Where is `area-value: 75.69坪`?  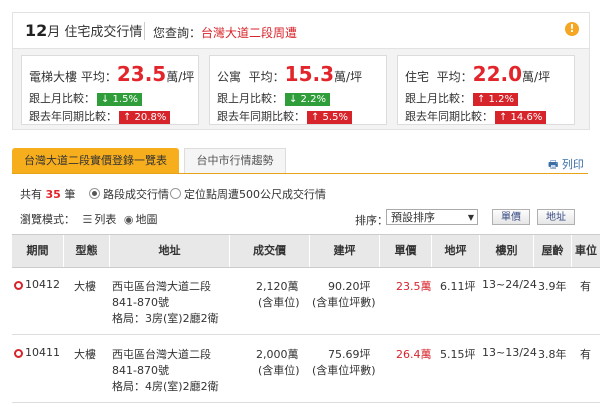
area-value: 75.69坪 is located at coordinates (349, 354).